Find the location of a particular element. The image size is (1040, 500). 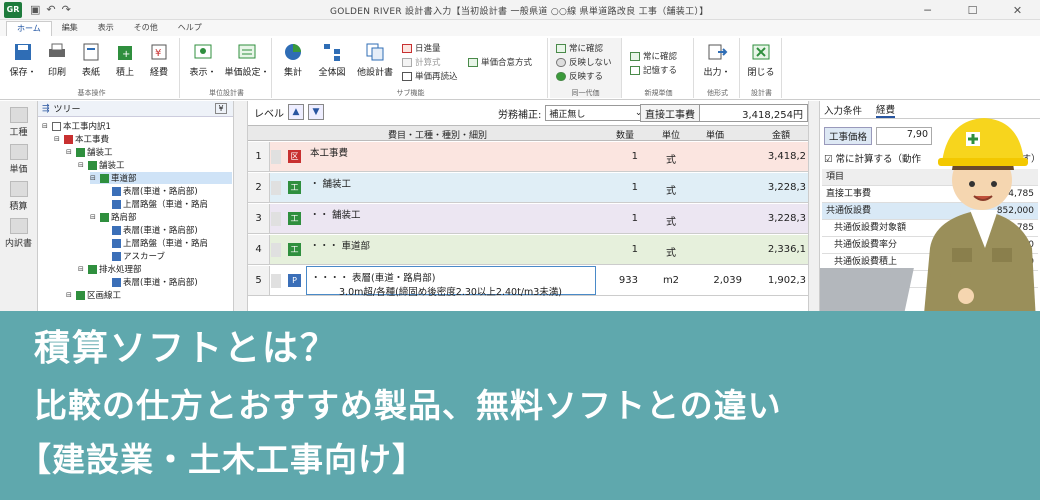

tree-item-label: 上層路盤（車道・路肩 is located at coordinates (166, 205).